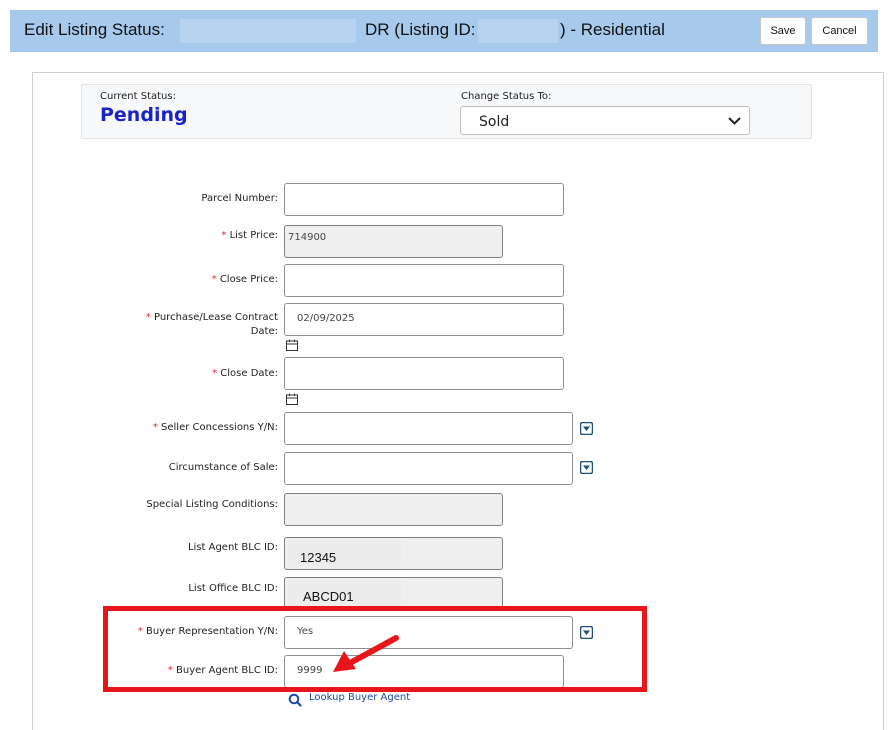 This screenshot has height=730, width=892. What do you see at coordinates (239, 198) in the screenshot?
I see `parcel-number-label: Parcel Number:` at bounding box center [239, 198].